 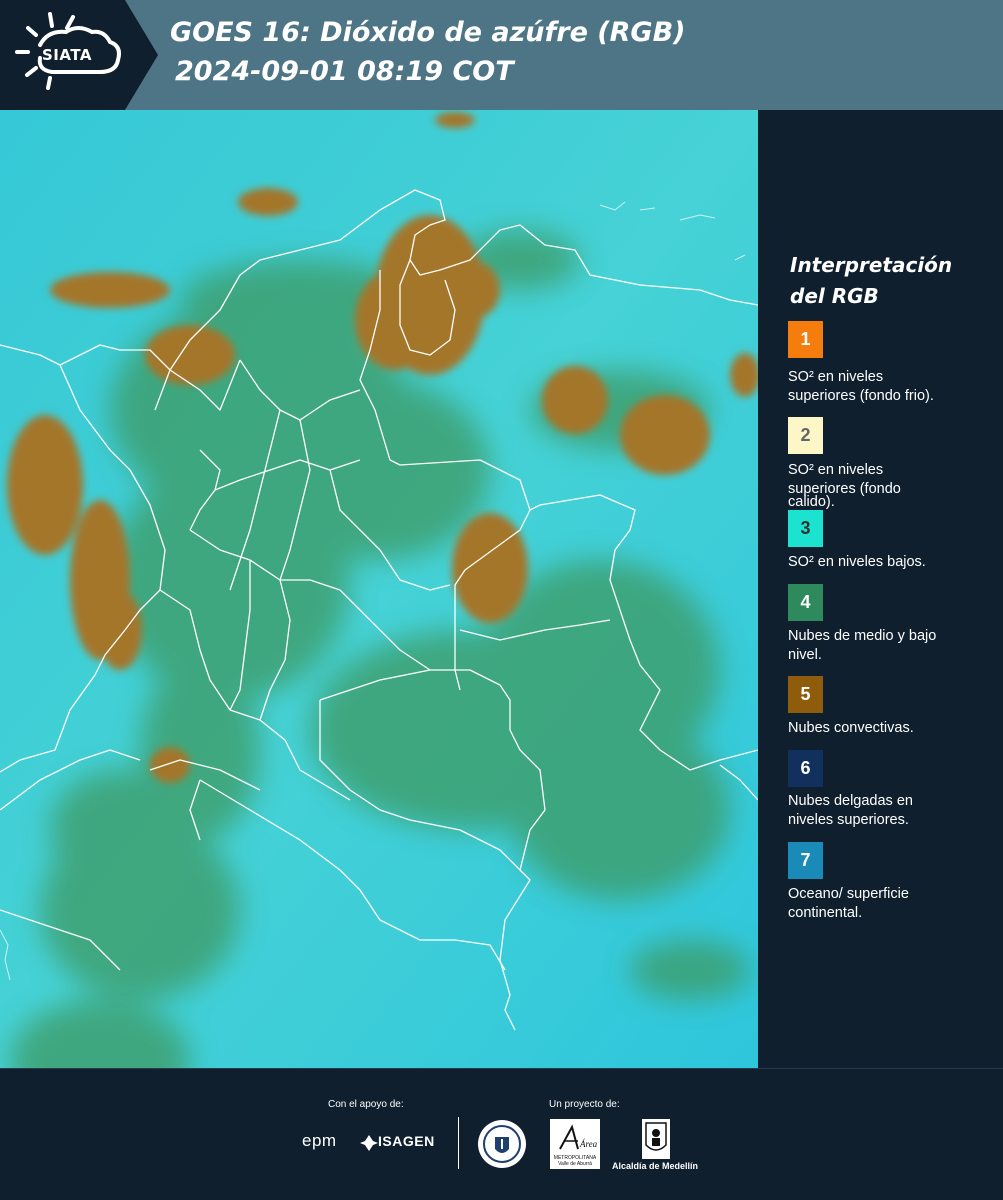 I want to click on legend-swatch-3: 3, so click(x=805, y=528).